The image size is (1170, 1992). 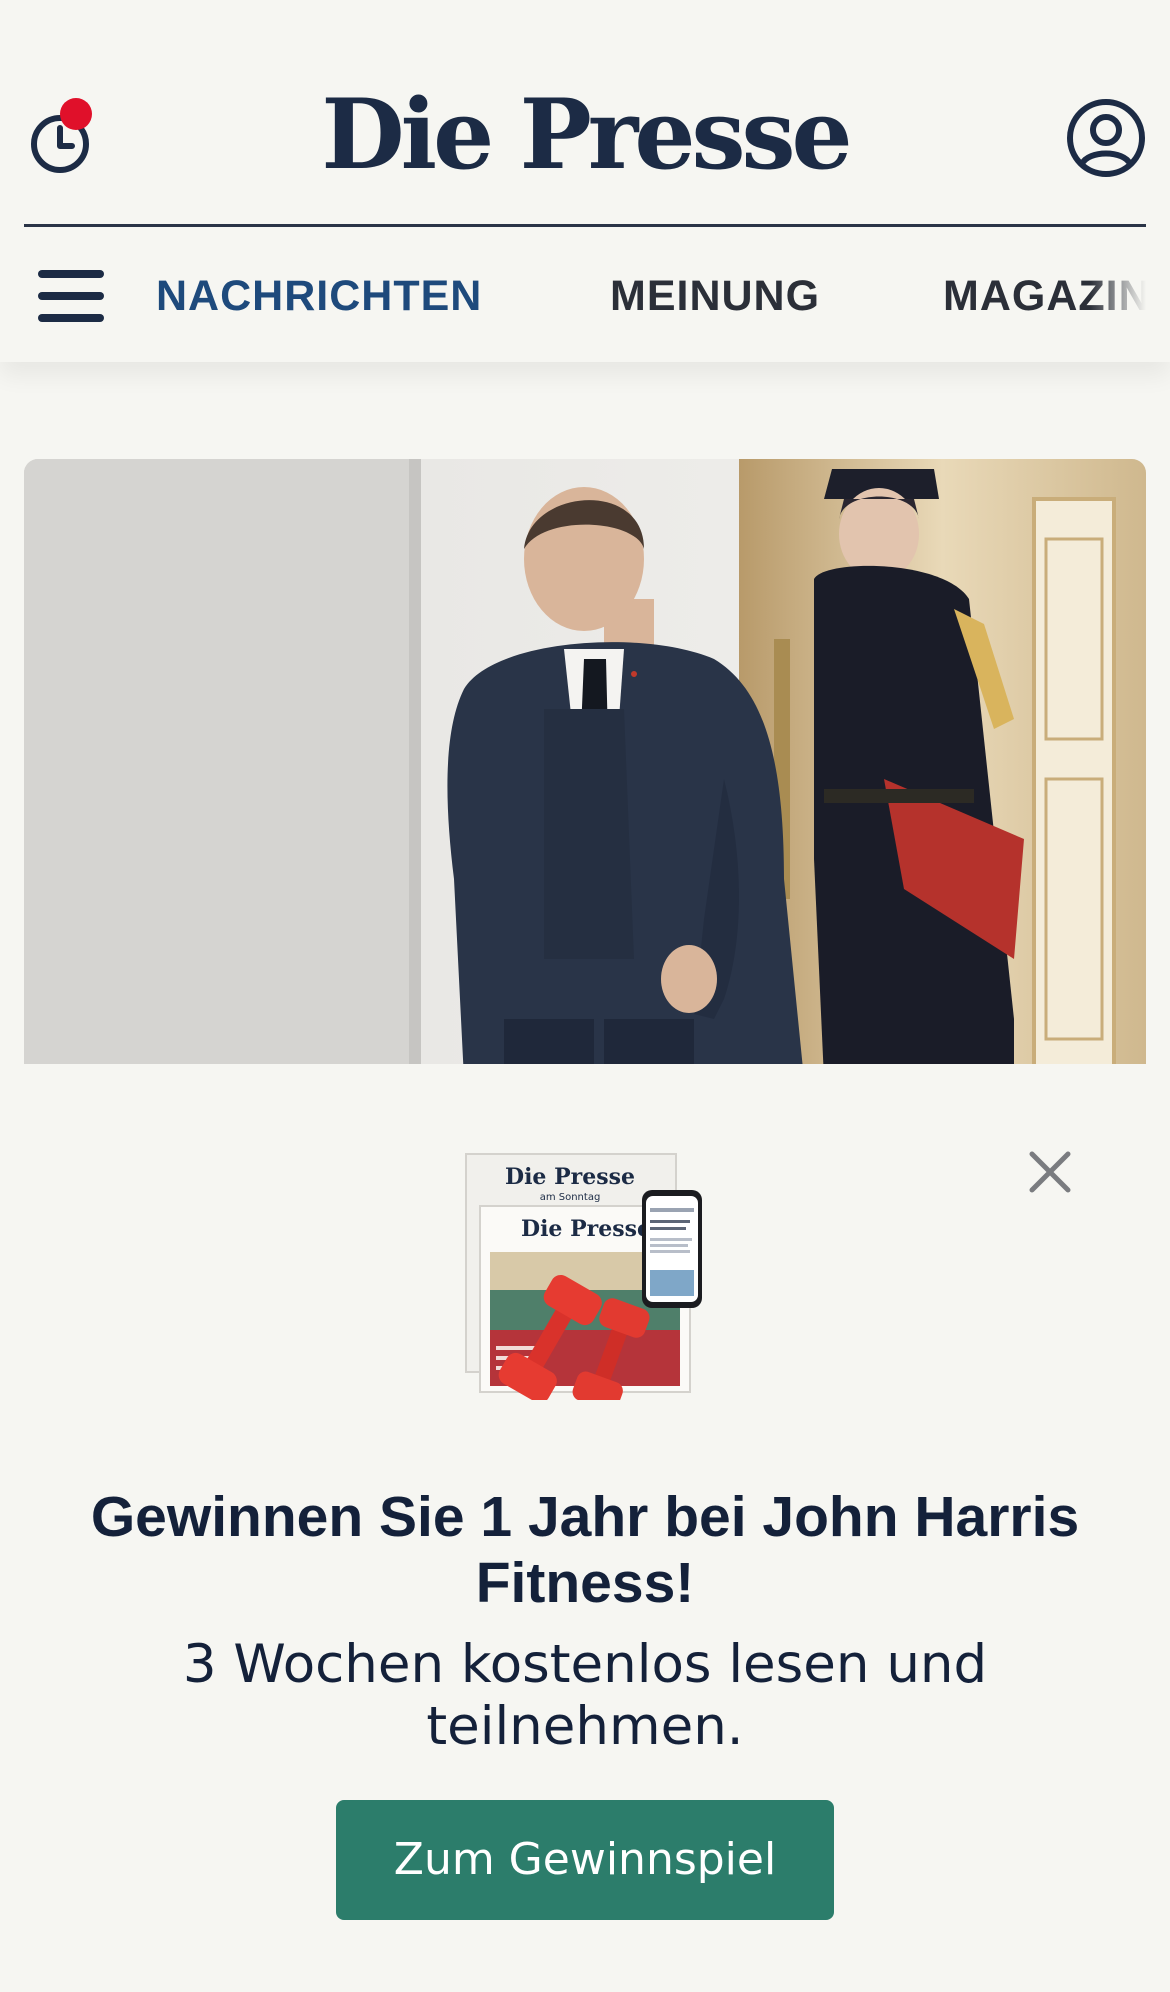 What do you see at coordinates (570, 1177) in the screenshot?
I see `paper-back-title: Die Presse` at bounding box center [570, 1177].